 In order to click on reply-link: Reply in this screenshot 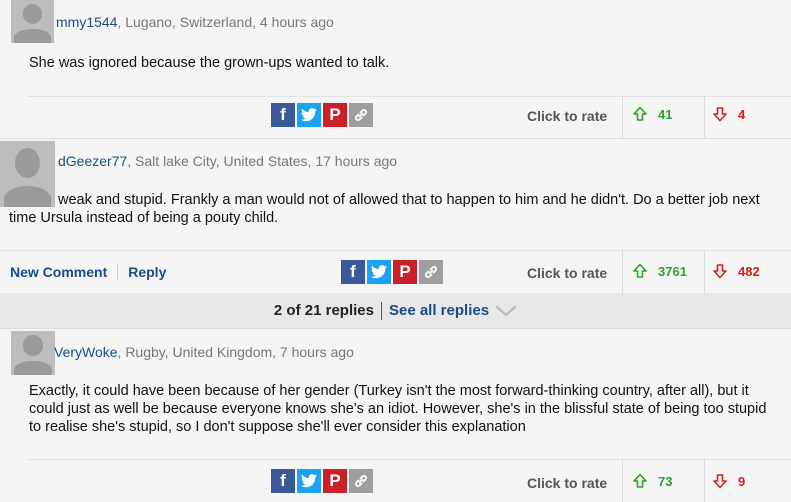, I will do `click(147, 272)`.